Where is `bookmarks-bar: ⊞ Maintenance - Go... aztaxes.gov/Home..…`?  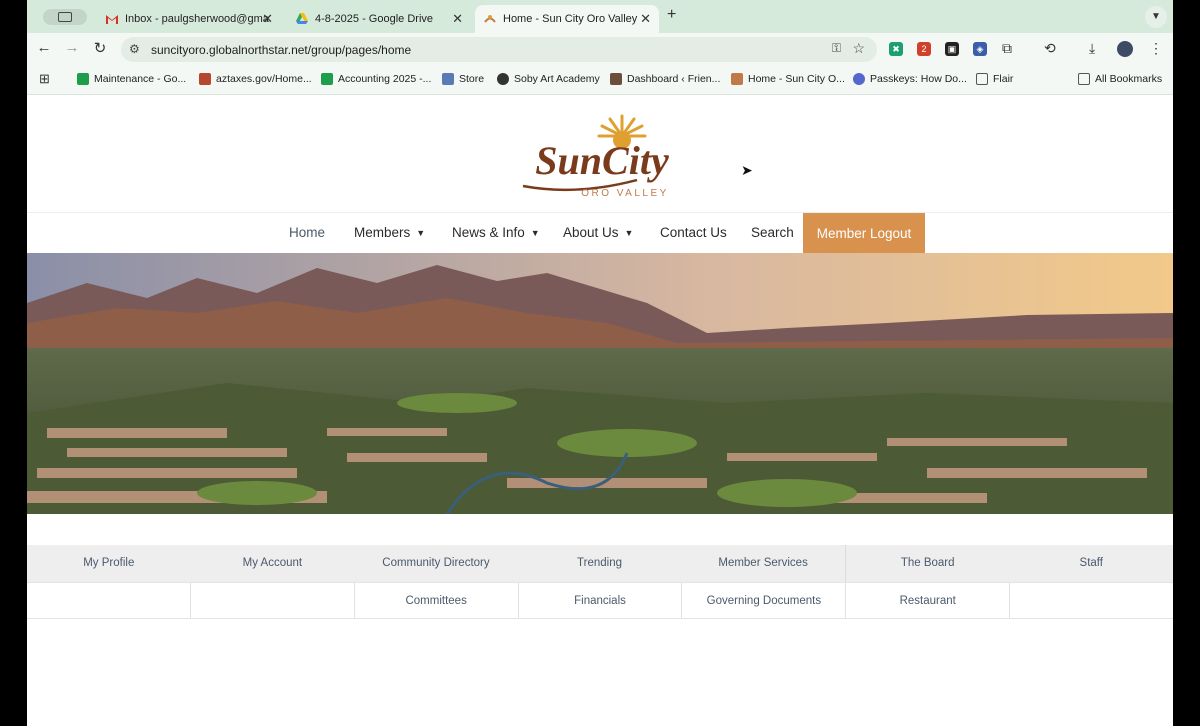
bookmarks-bar: ⊞ Maintenance - Go... aztaxes.gov/Home..… is located at coordinates (600, 80).